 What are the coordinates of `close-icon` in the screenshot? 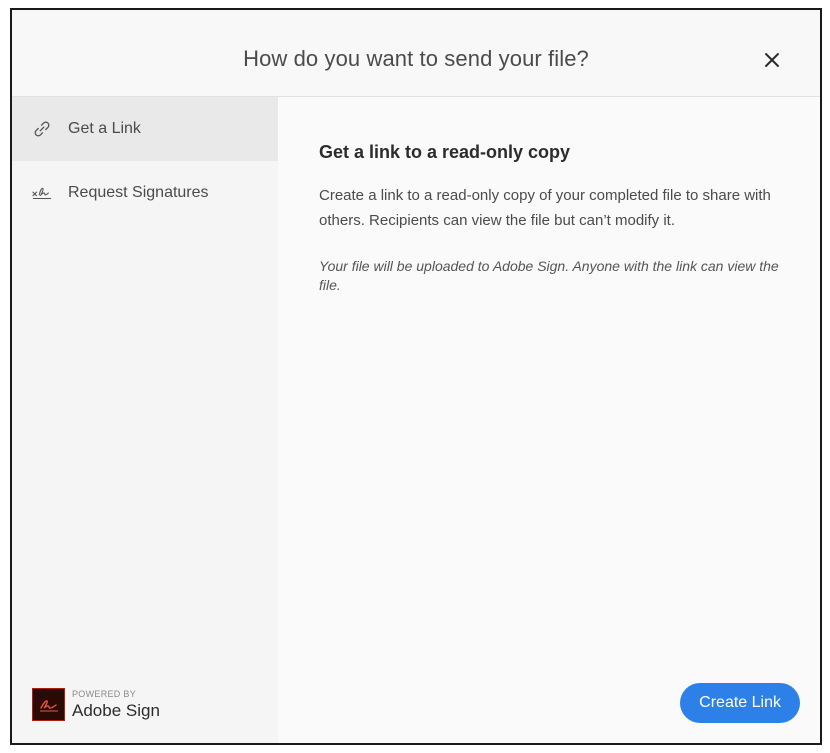 It's located at (772, 60).